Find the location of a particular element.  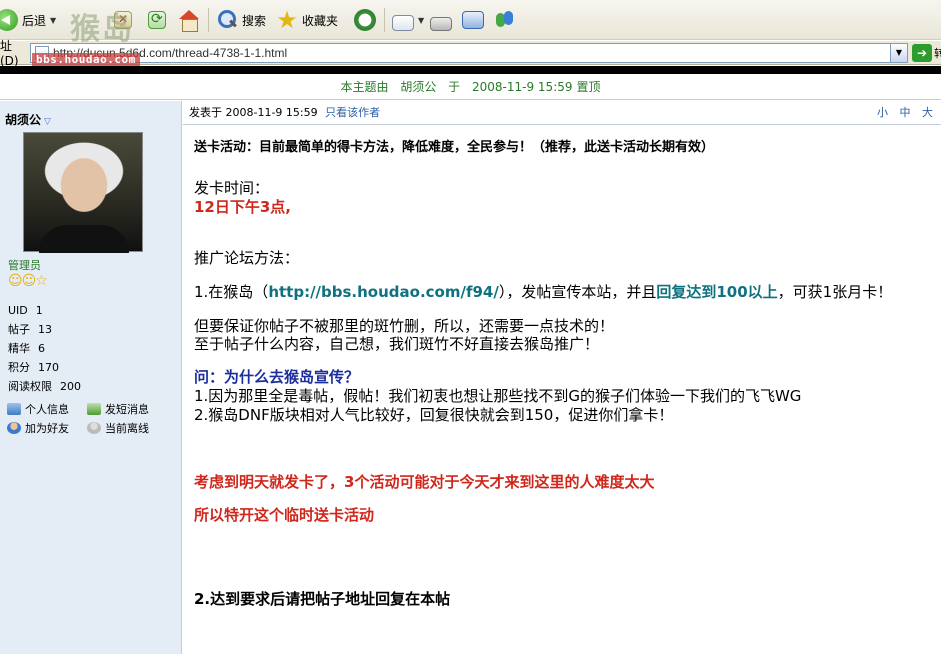

home-button is located at coordinates (189, 20).